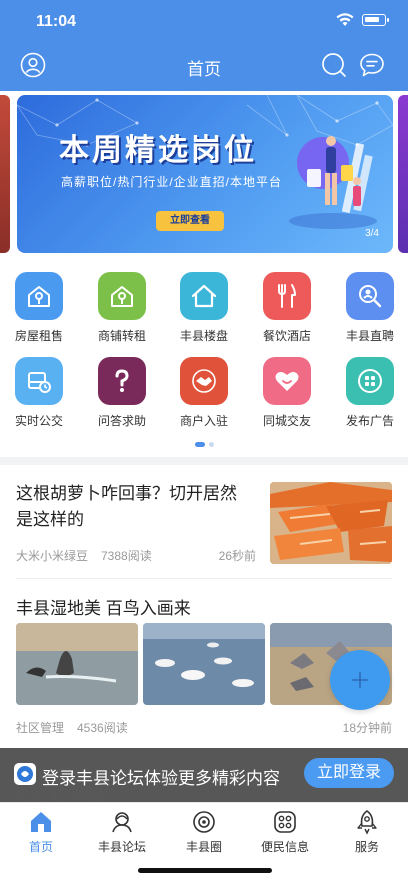 This screenshot has height=883, width=408. Describe the element at coordinates (369, 421) in the screenshot. I see `grid-label: 发布广告` at that location.